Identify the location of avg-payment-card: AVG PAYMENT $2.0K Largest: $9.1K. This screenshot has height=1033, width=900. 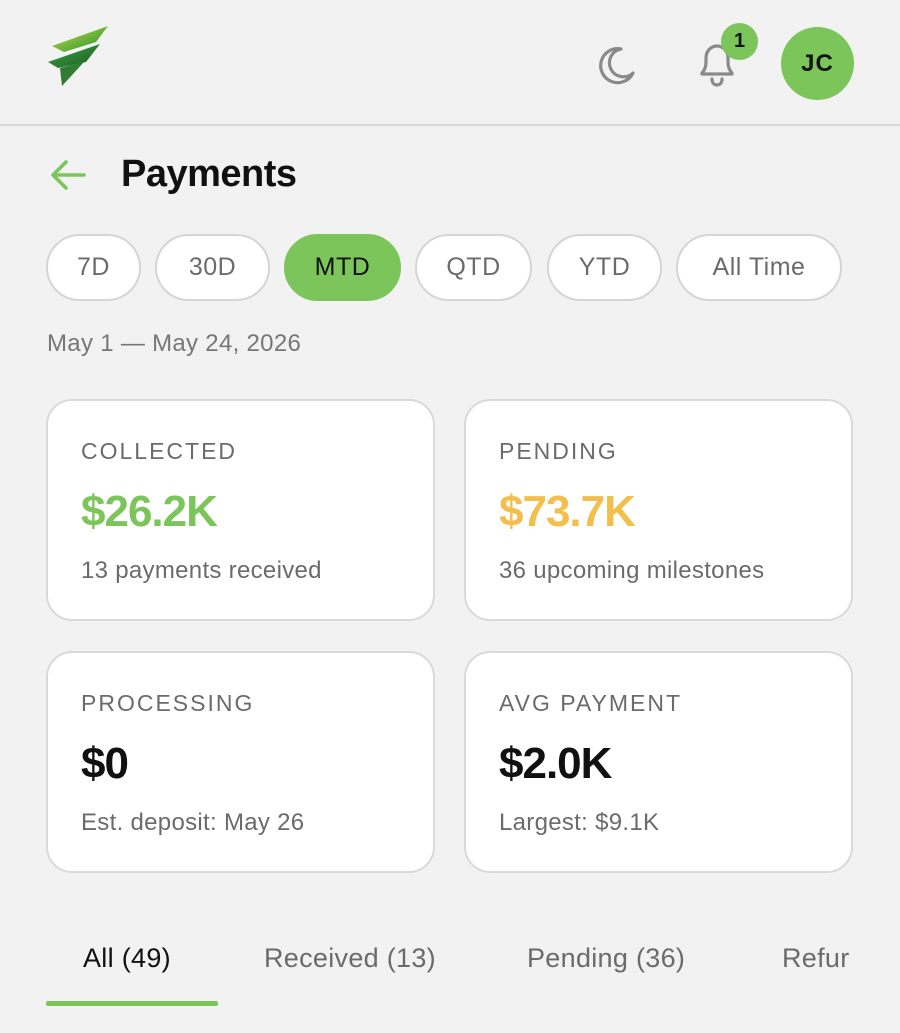
(658, 762).